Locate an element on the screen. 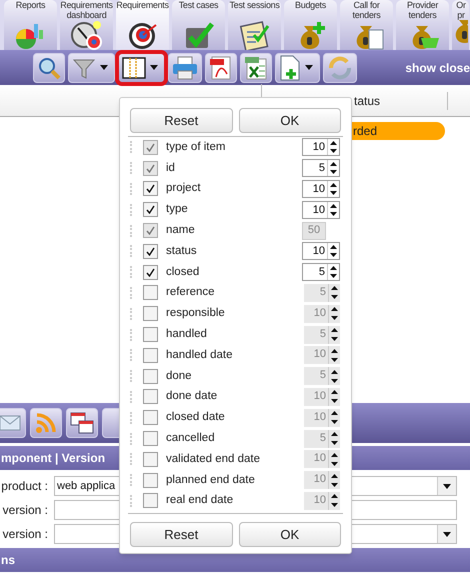  column-option: type 10 is located at coordinates (235, 209).